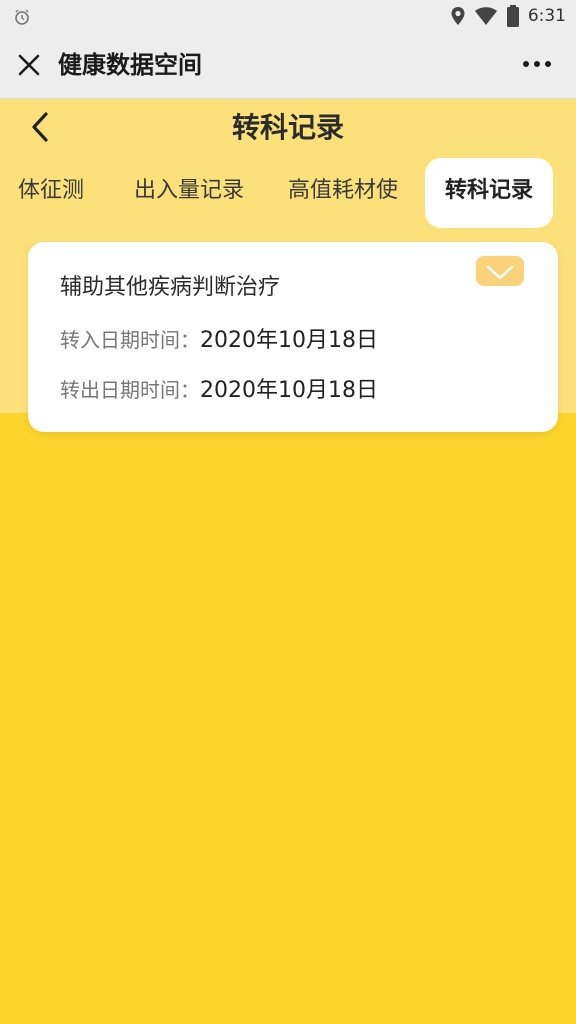 The height and width of the screenshot is (1024, 576). What do you see at coordinates (29, 65) in the screenshot?
I see `close-icon` at bounding box center [29, 65].